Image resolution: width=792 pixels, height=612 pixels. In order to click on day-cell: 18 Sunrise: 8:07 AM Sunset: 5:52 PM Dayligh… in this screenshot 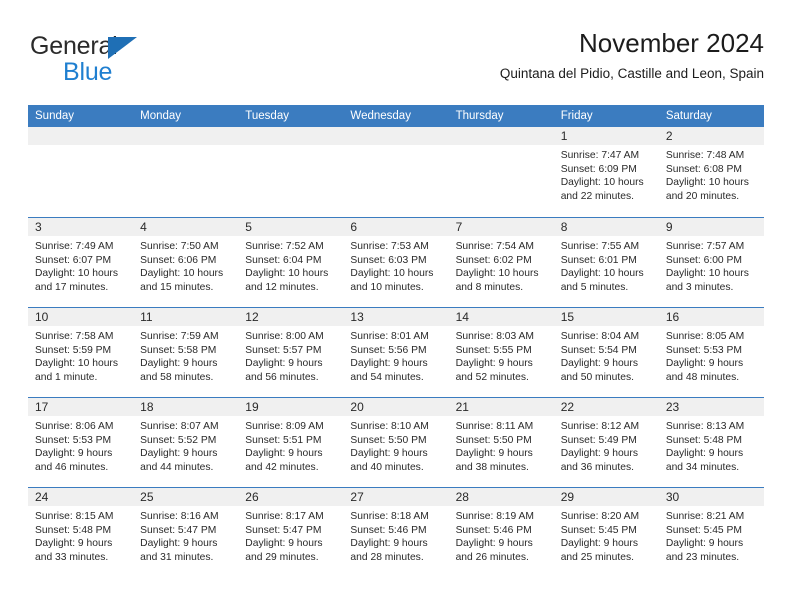, I will do `click(186, 442)`.